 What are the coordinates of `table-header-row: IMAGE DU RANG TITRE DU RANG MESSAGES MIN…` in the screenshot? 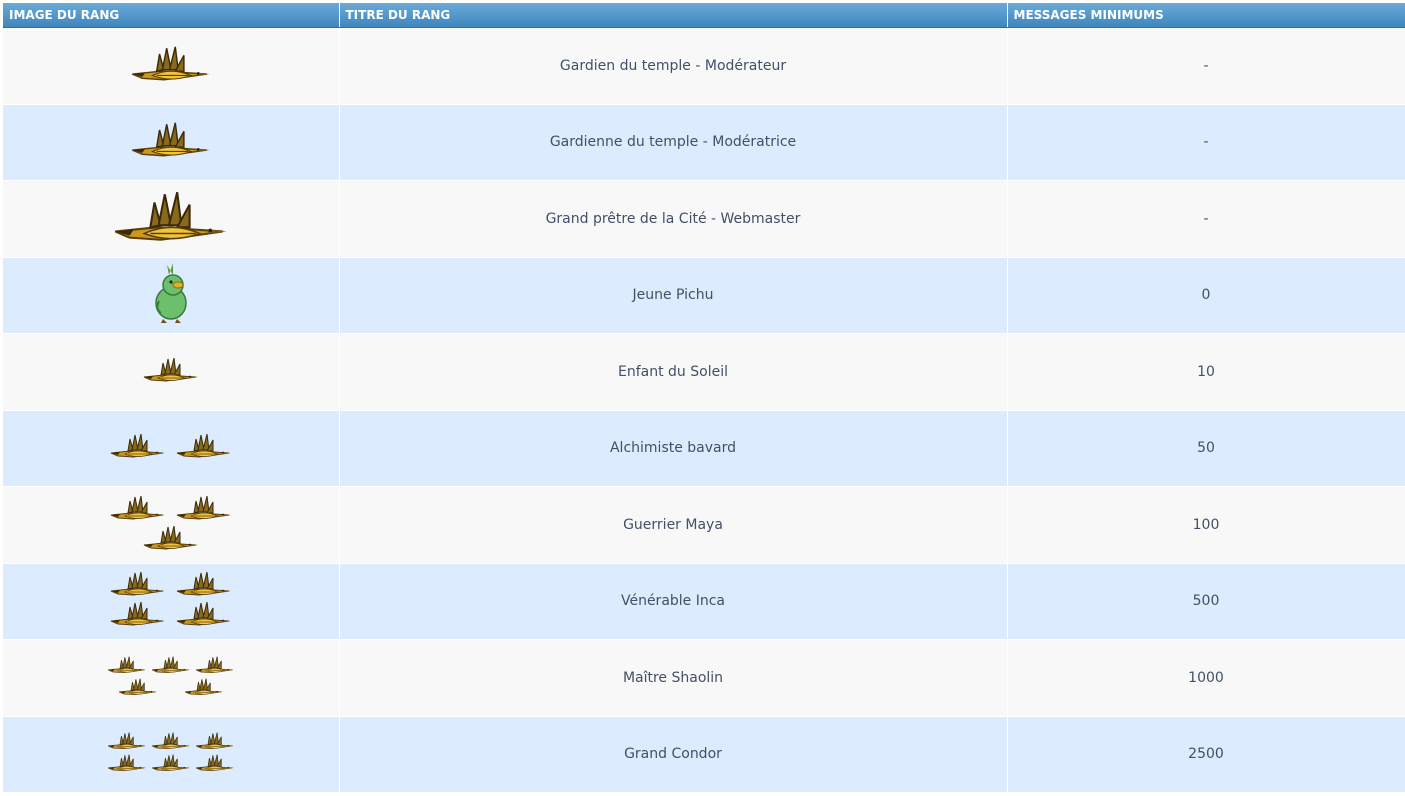 It's located at (704, 15).